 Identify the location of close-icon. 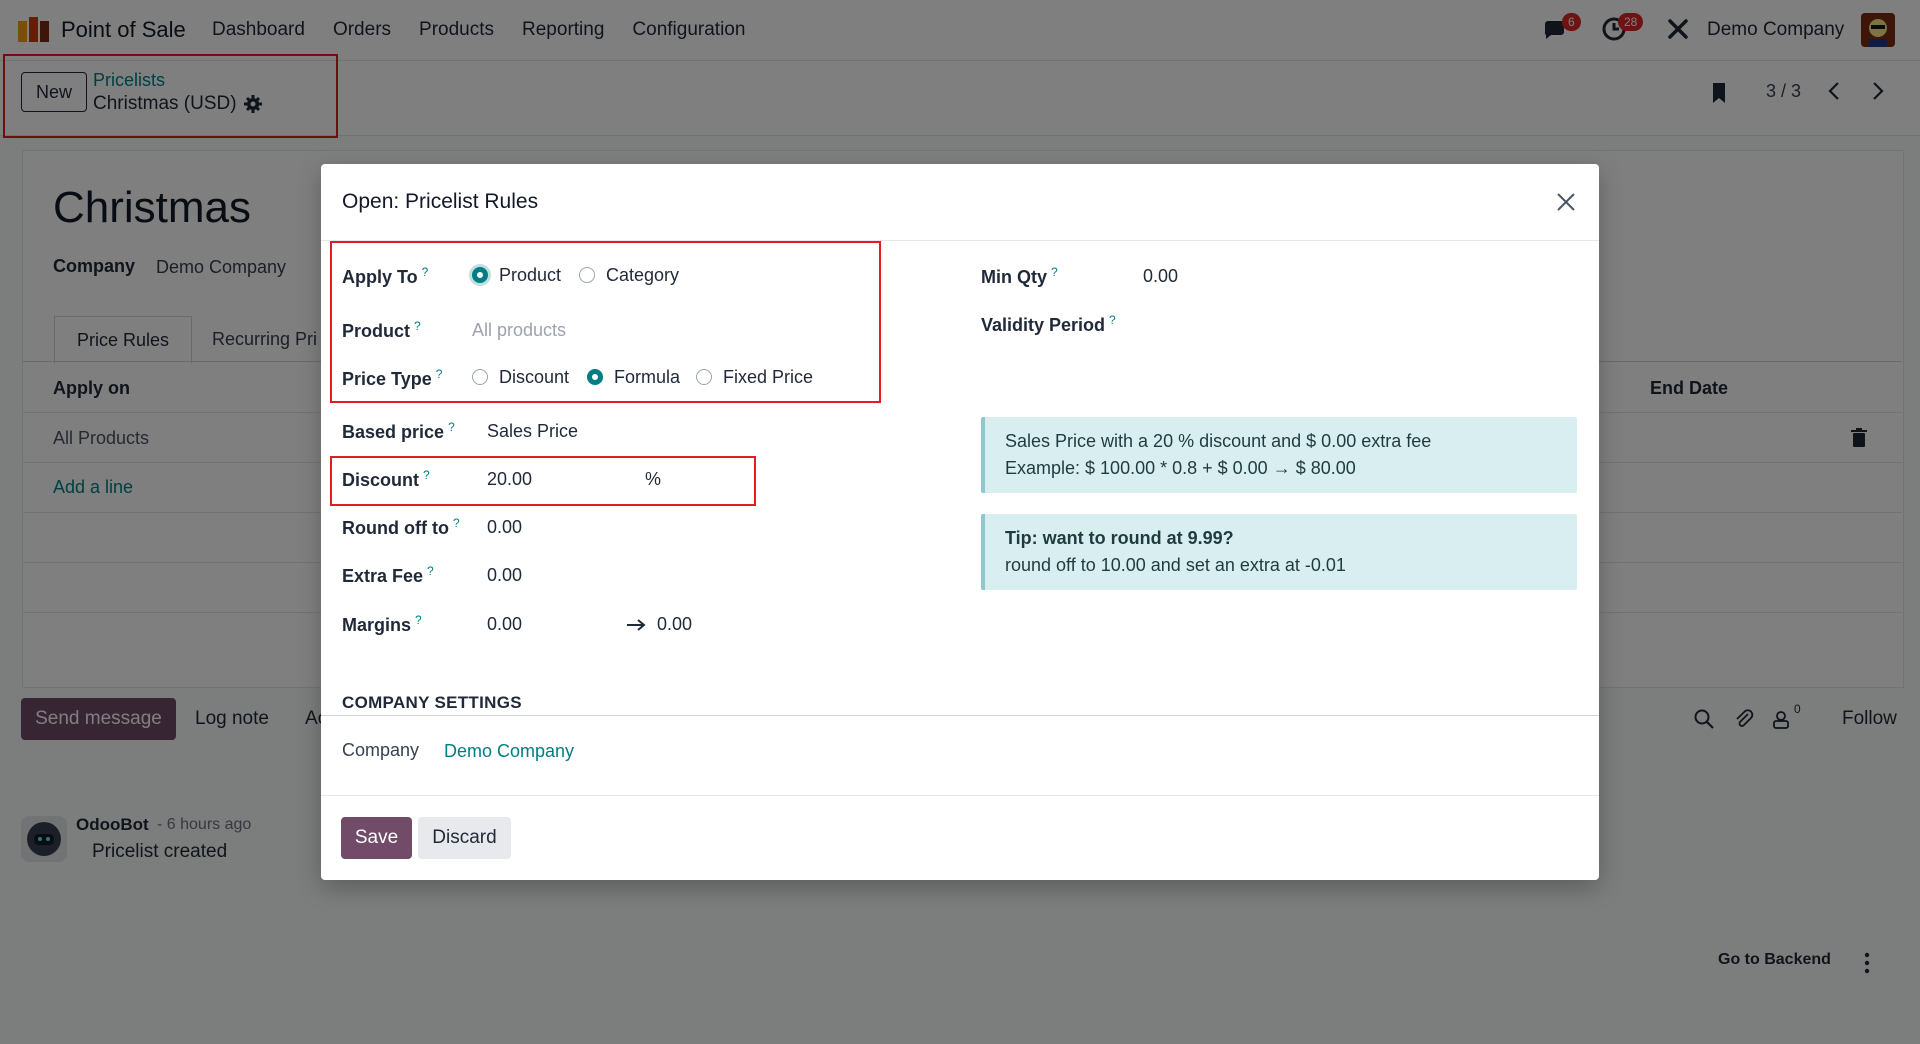
(1566, 202).